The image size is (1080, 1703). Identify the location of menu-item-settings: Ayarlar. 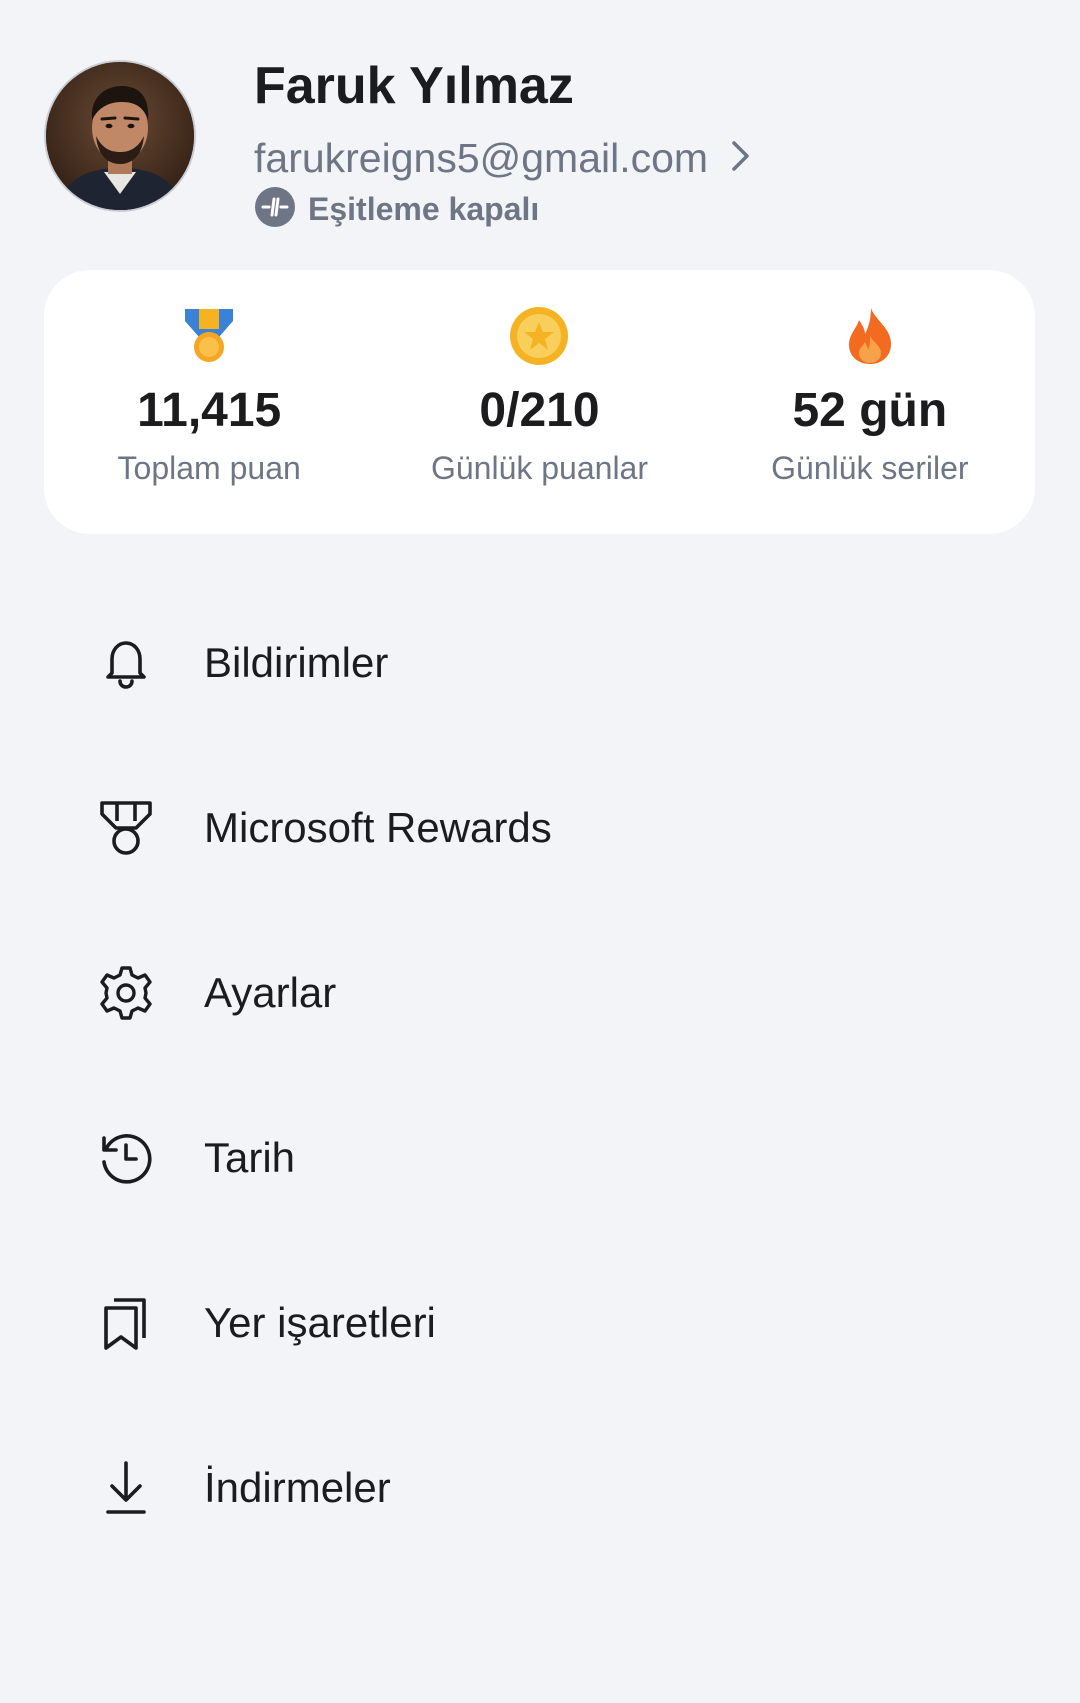
(540, 992).